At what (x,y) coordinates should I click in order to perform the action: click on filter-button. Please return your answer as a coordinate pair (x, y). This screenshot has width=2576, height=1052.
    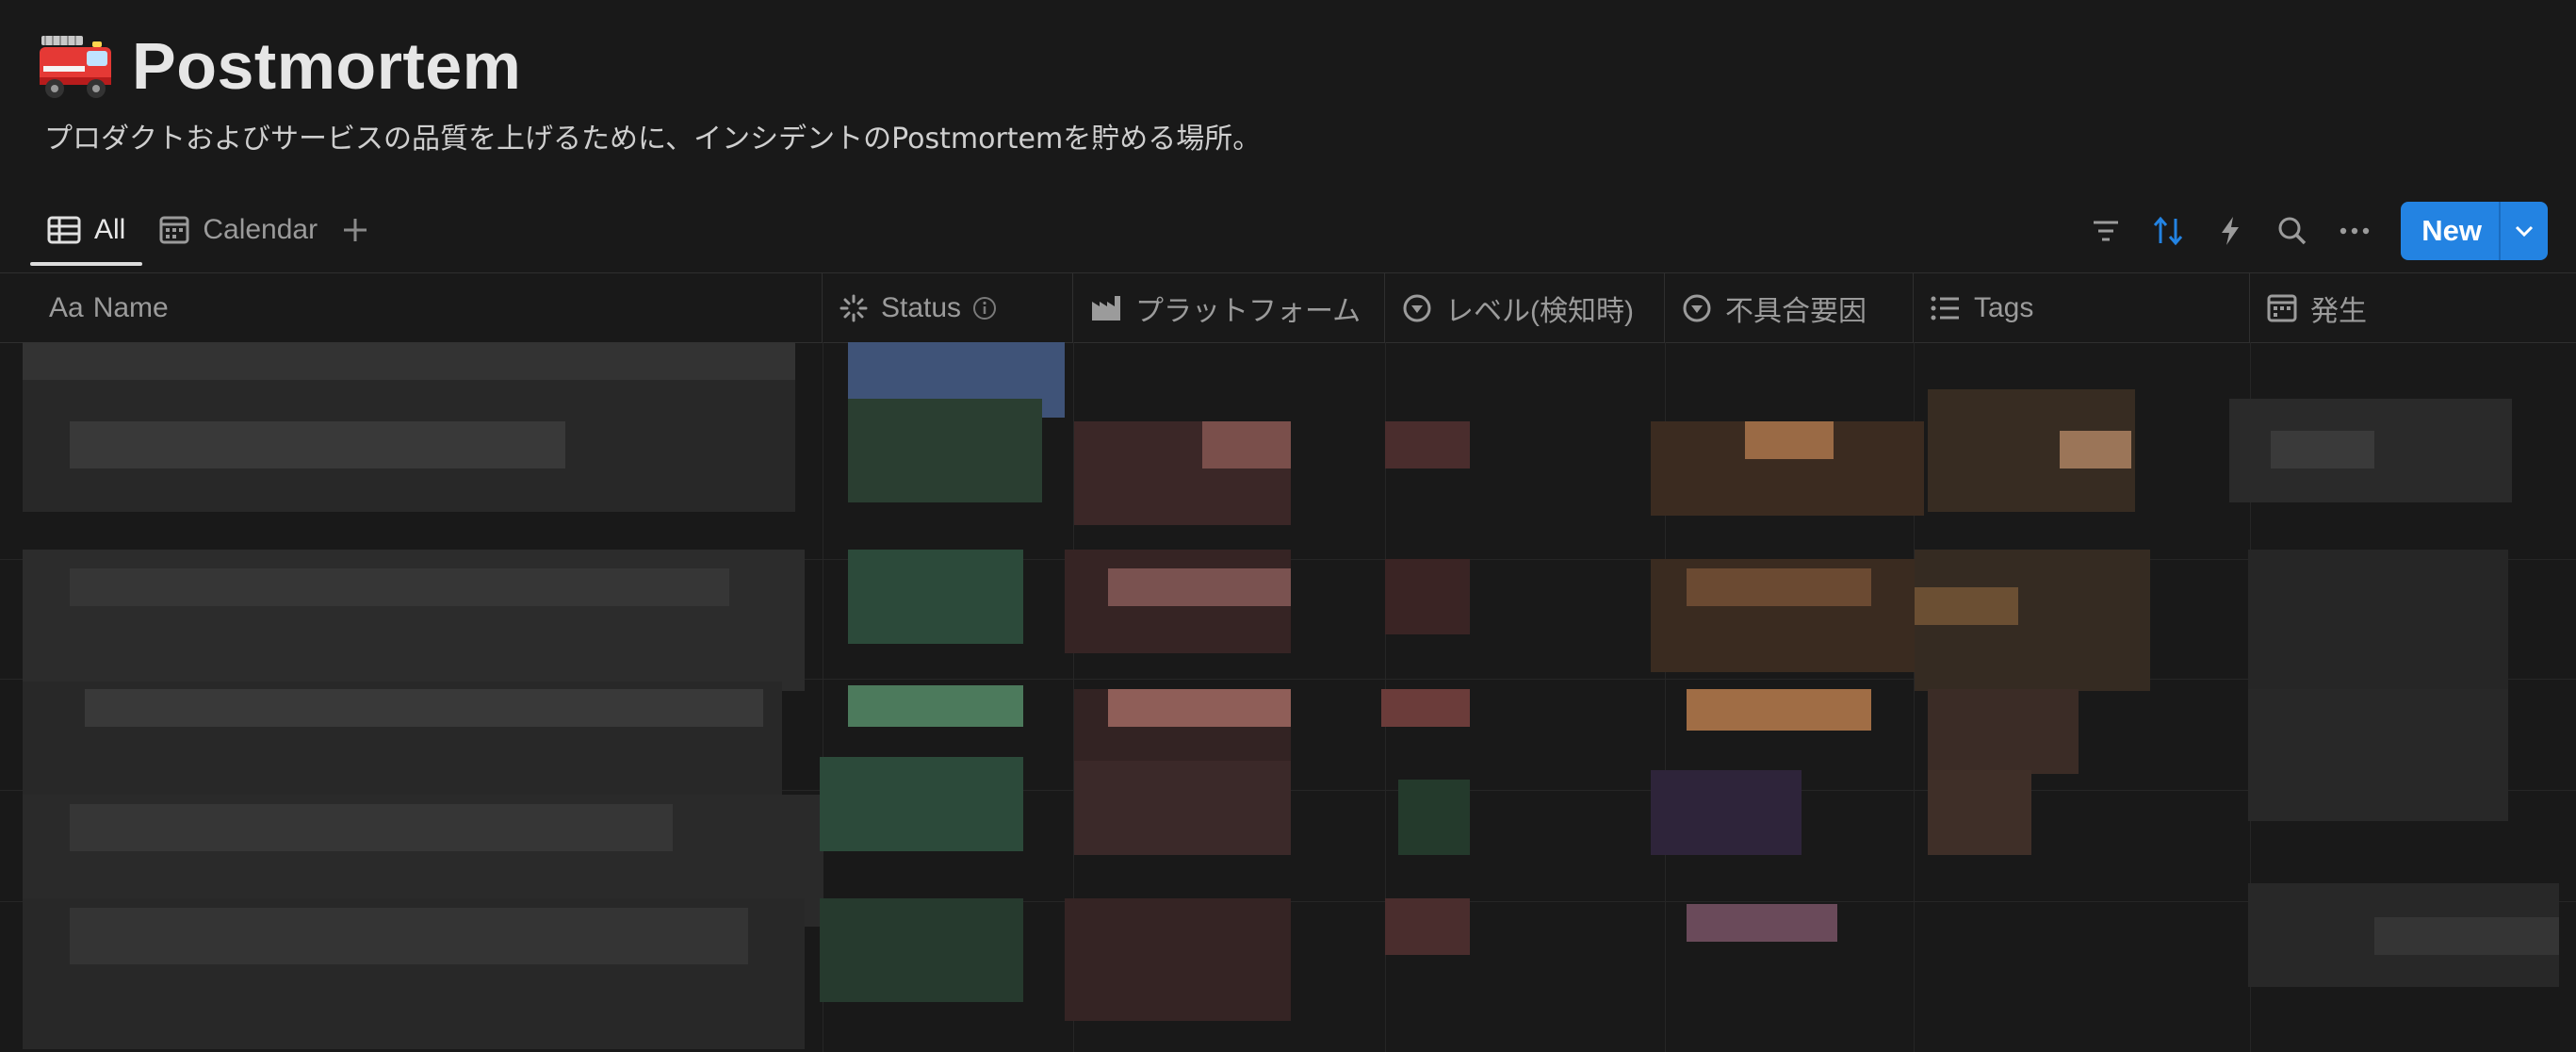
    Looking at the image, I should click on (2106, 231).